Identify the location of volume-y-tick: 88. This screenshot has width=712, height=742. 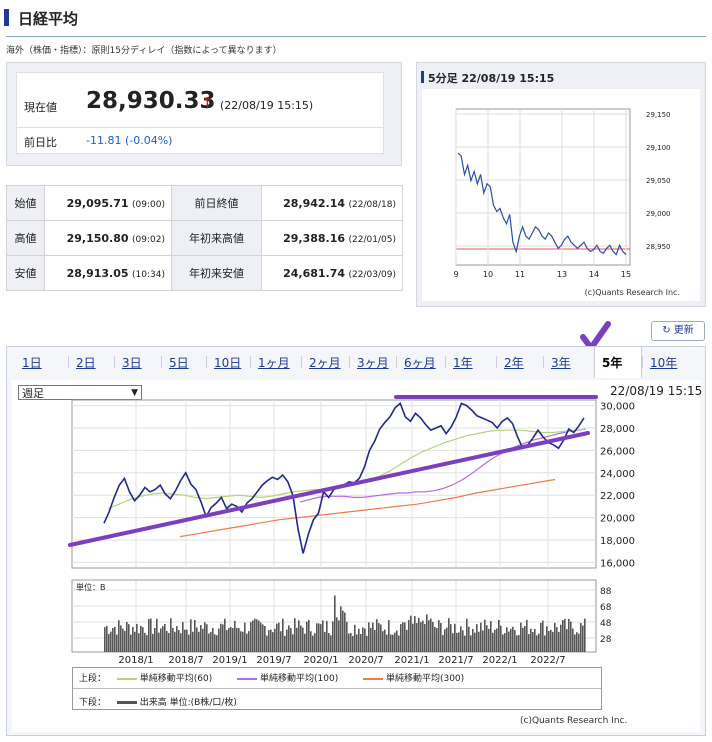
(606, 592).